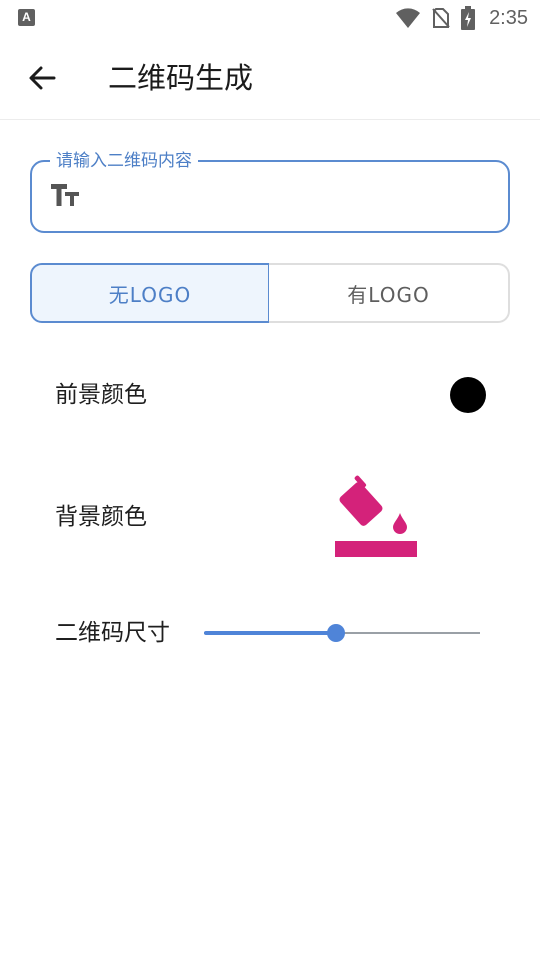 The image size is (540, 960). What do you see at coordinates (270, 78) in the screenshot?
I see `app-bar: 二维码生成` at bounding box center [270, 78].